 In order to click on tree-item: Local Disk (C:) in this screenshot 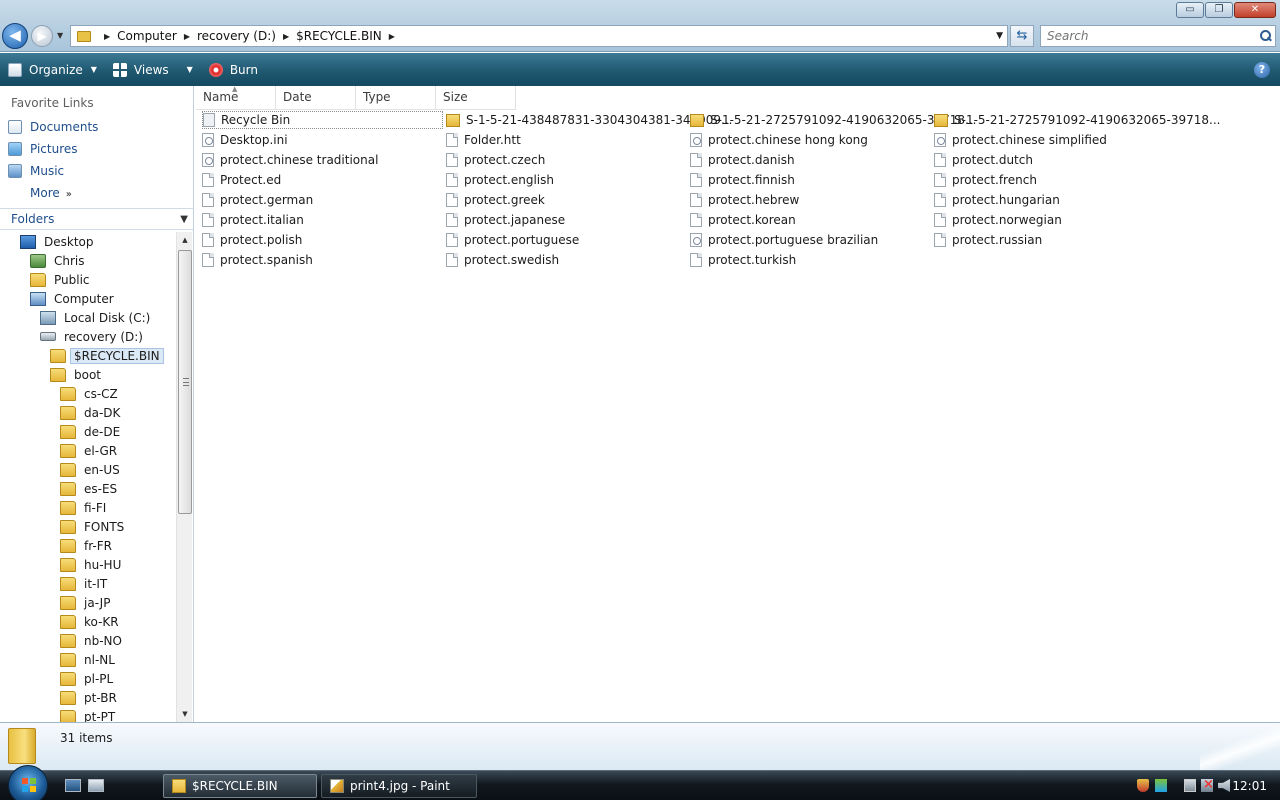, I will do `click(97, 317)`.